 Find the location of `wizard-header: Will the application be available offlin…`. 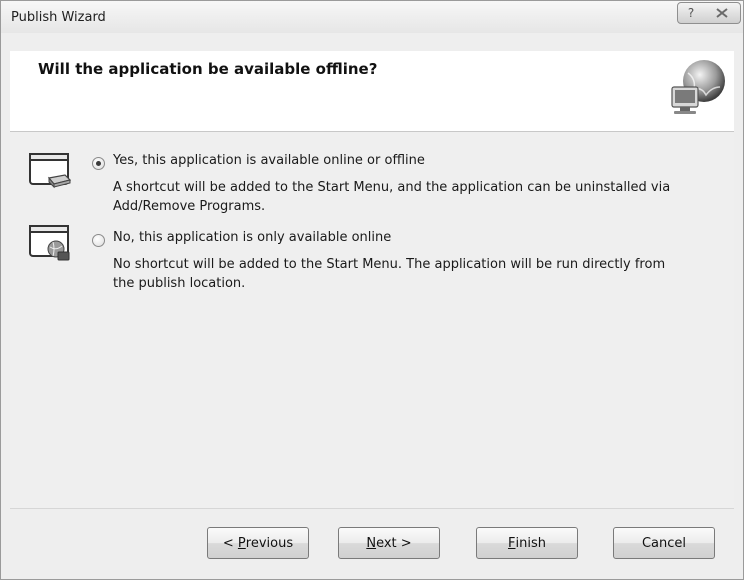

wizard-header: Will the application be available offlin… is located at coordinates (372, 91).